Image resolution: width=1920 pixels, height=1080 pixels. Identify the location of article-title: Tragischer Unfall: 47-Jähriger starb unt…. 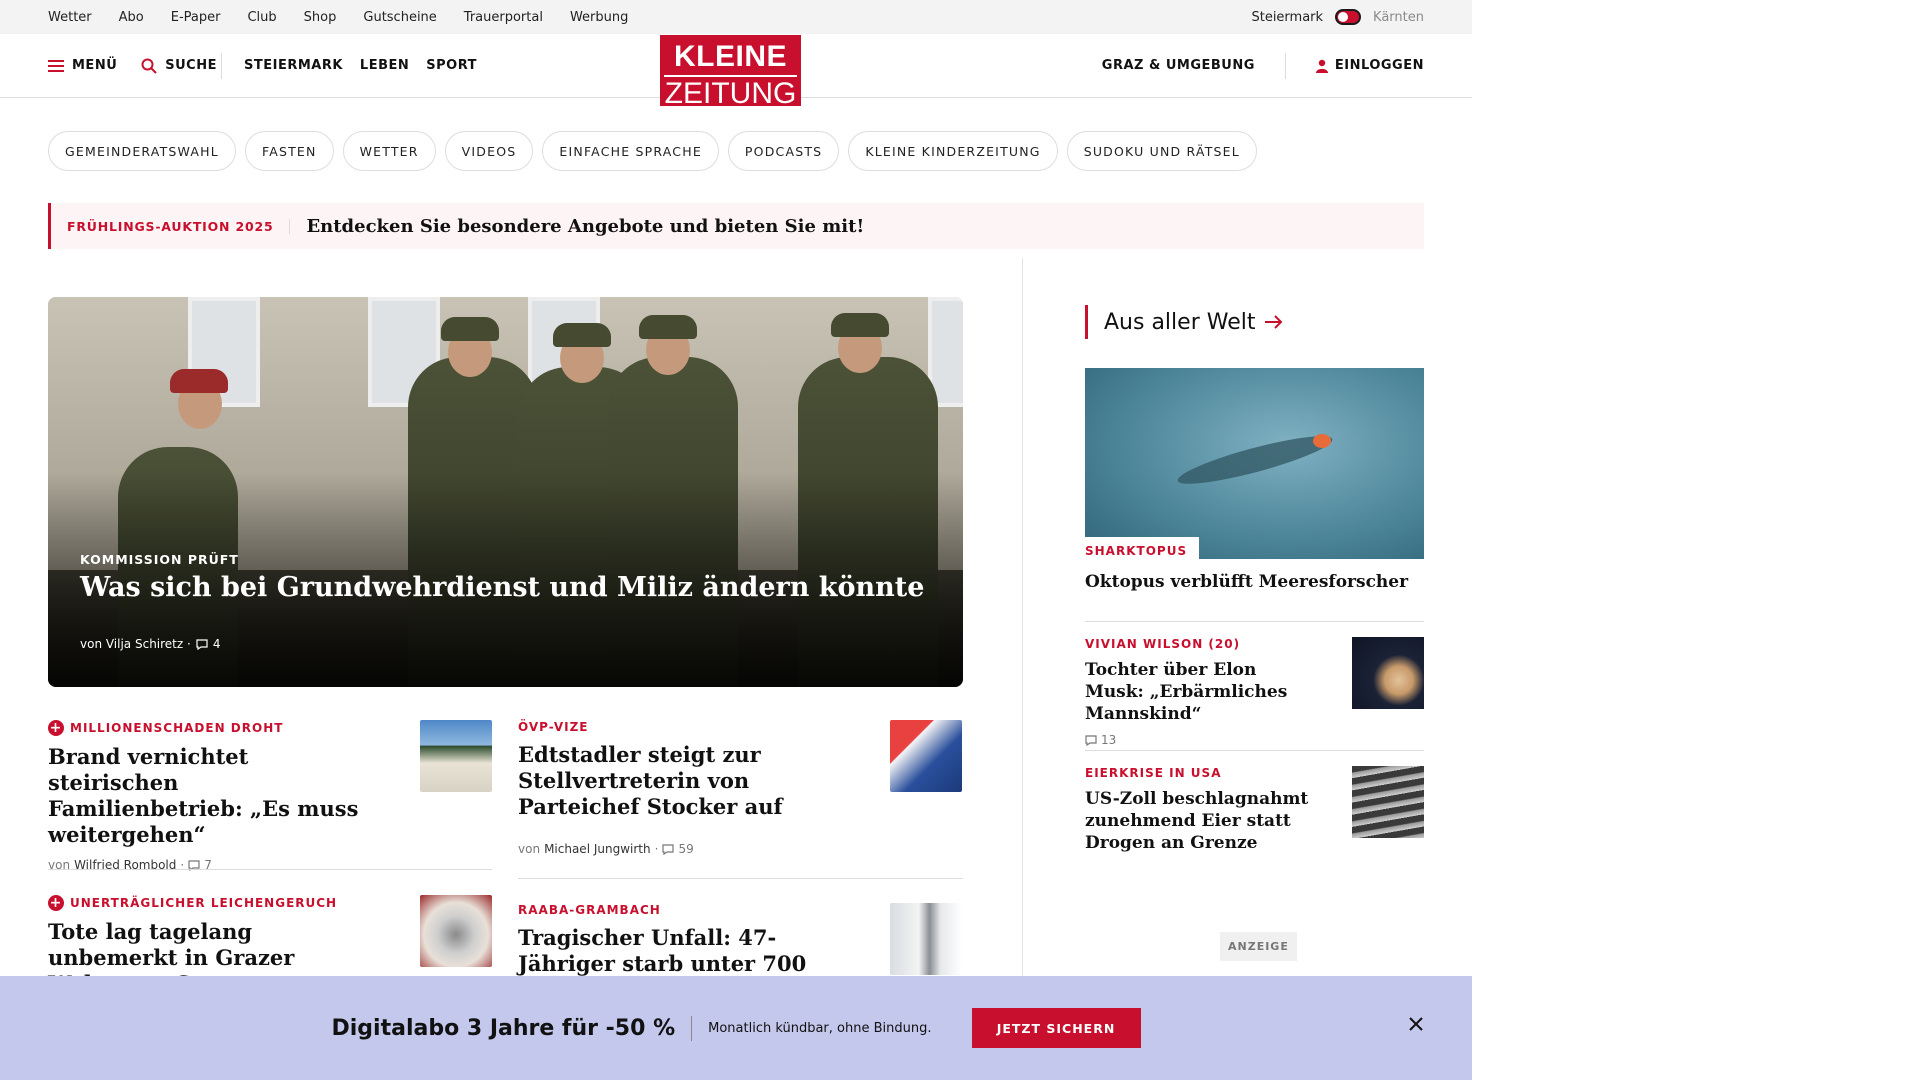
(678, 951).